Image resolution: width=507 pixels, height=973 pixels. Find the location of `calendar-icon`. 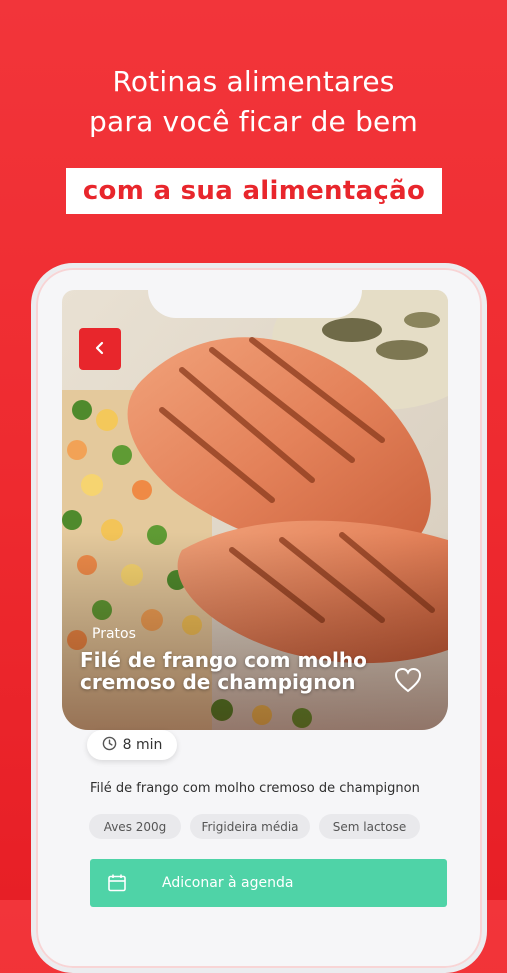

calendar-icon is located at coordinates (117, 883).